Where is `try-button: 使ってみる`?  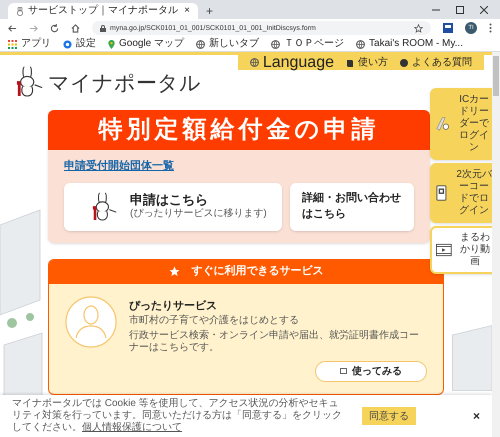 try-button: 使ってみる is located at coordinates (371, 371).